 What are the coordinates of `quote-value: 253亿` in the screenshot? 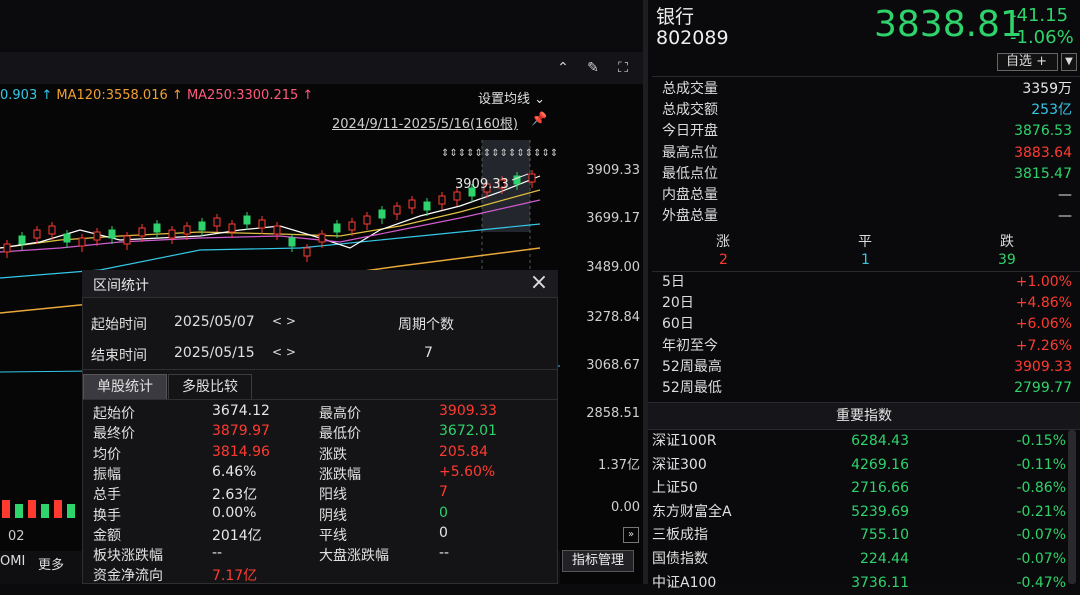 It's located at (1051, 110).